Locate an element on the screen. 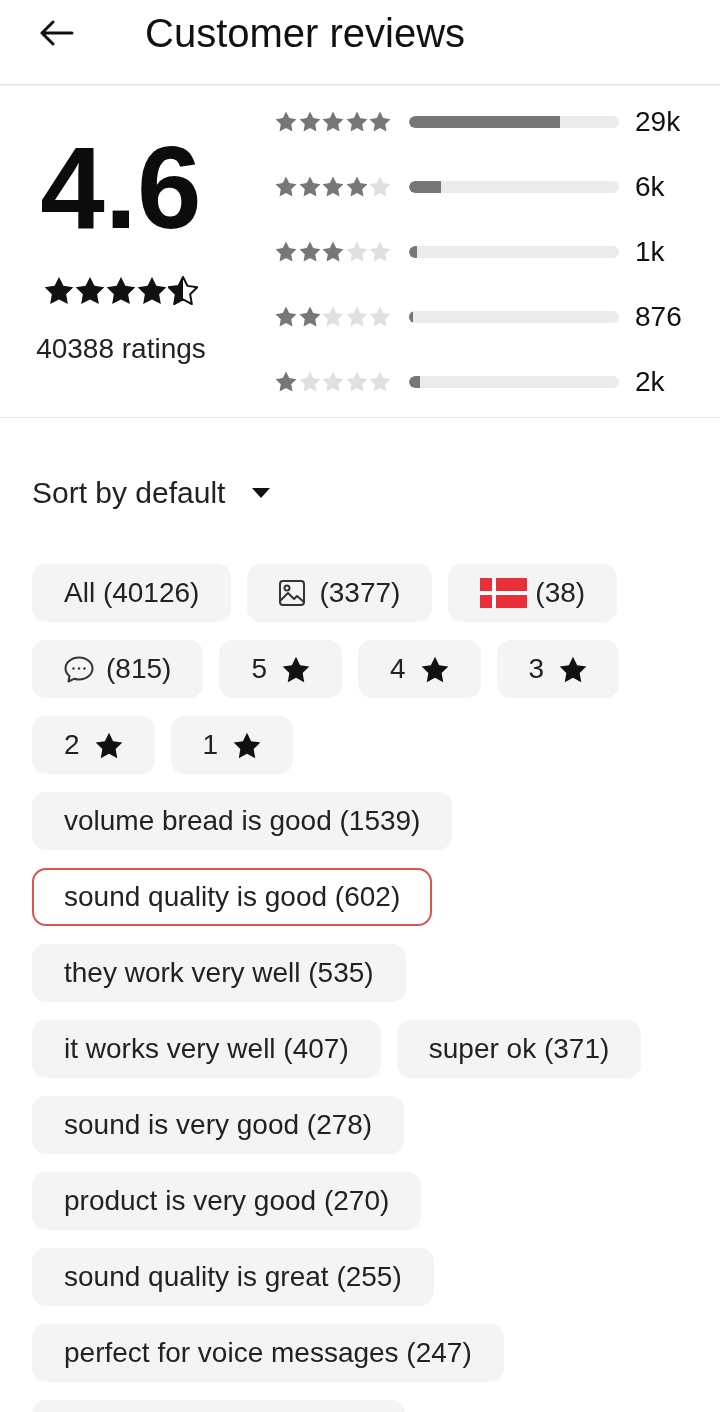 This screenshot has width=720, height=1412. tag-chip: it works very well (407) is located at coordinates (206, 1049).